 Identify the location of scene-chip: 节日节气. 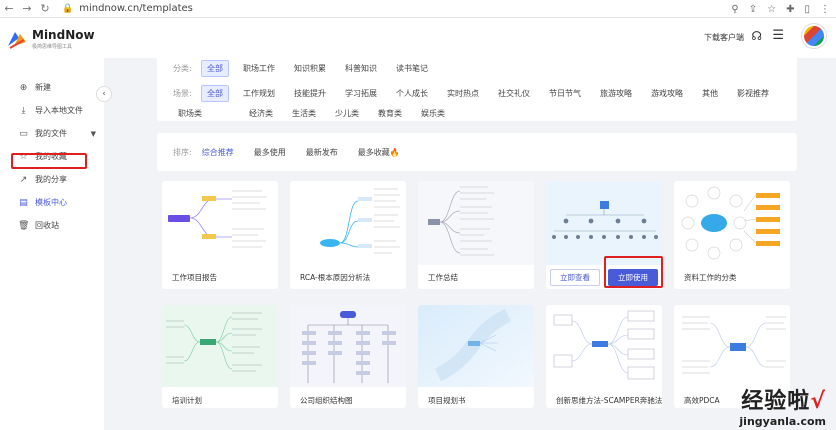
(565, 93).